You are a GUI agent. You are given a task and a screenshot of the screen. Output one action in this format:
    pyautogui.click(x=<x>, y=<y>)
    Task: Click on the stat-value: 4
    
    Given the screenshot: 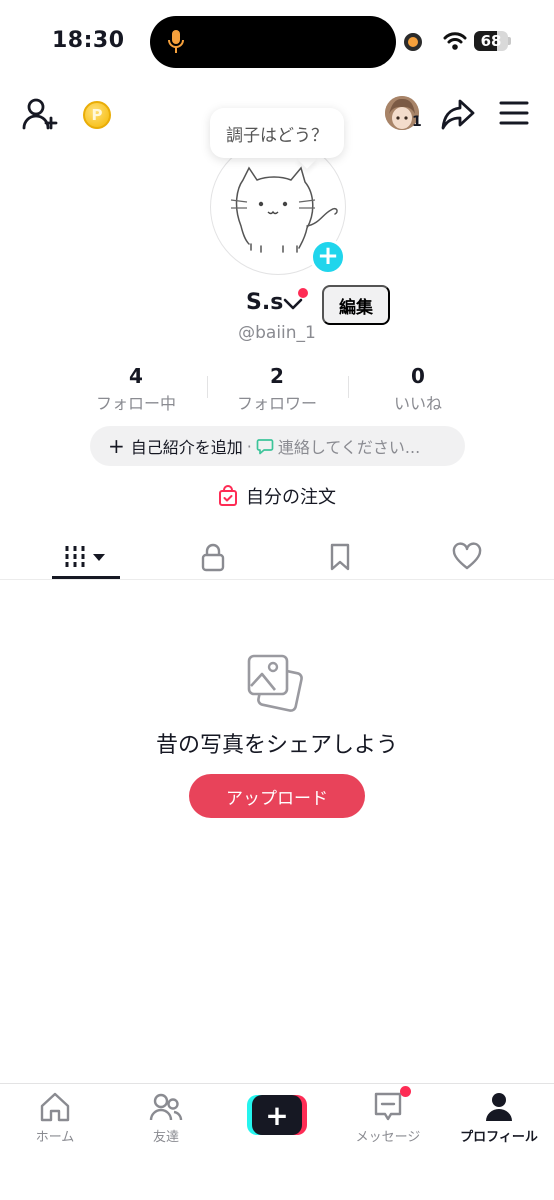 What is the action you would take?
    pyautogui.click(x=136, y=376)
    